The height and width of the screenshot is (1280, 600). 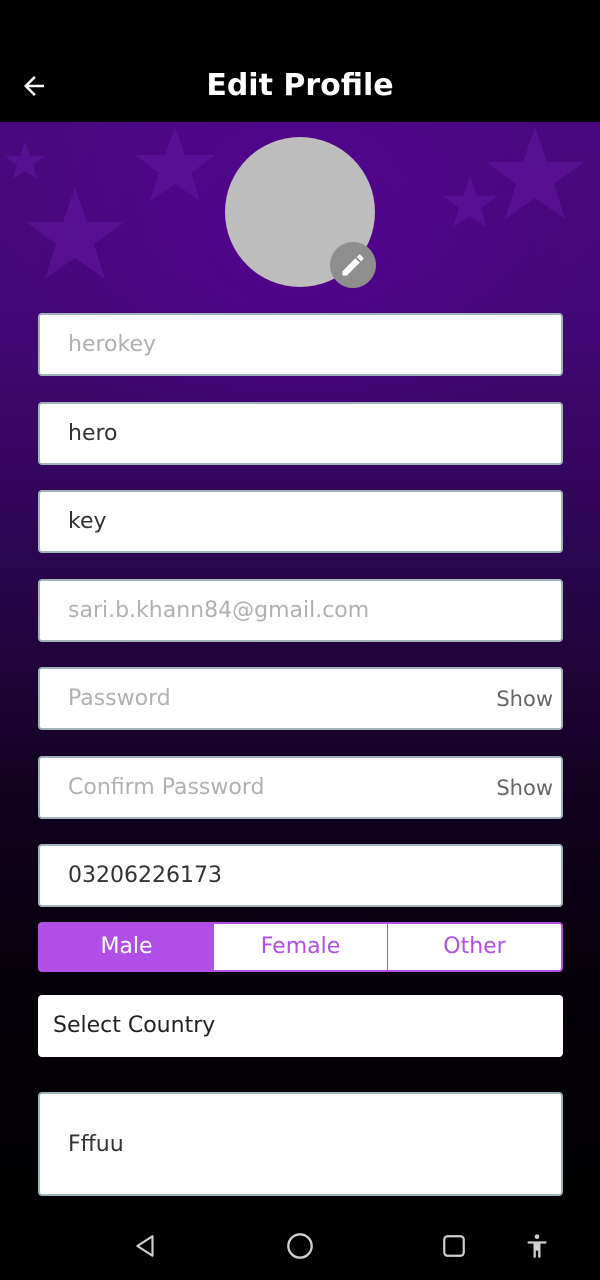 I want to click on confirm-password-field: Show, so click(x=300, y=787).